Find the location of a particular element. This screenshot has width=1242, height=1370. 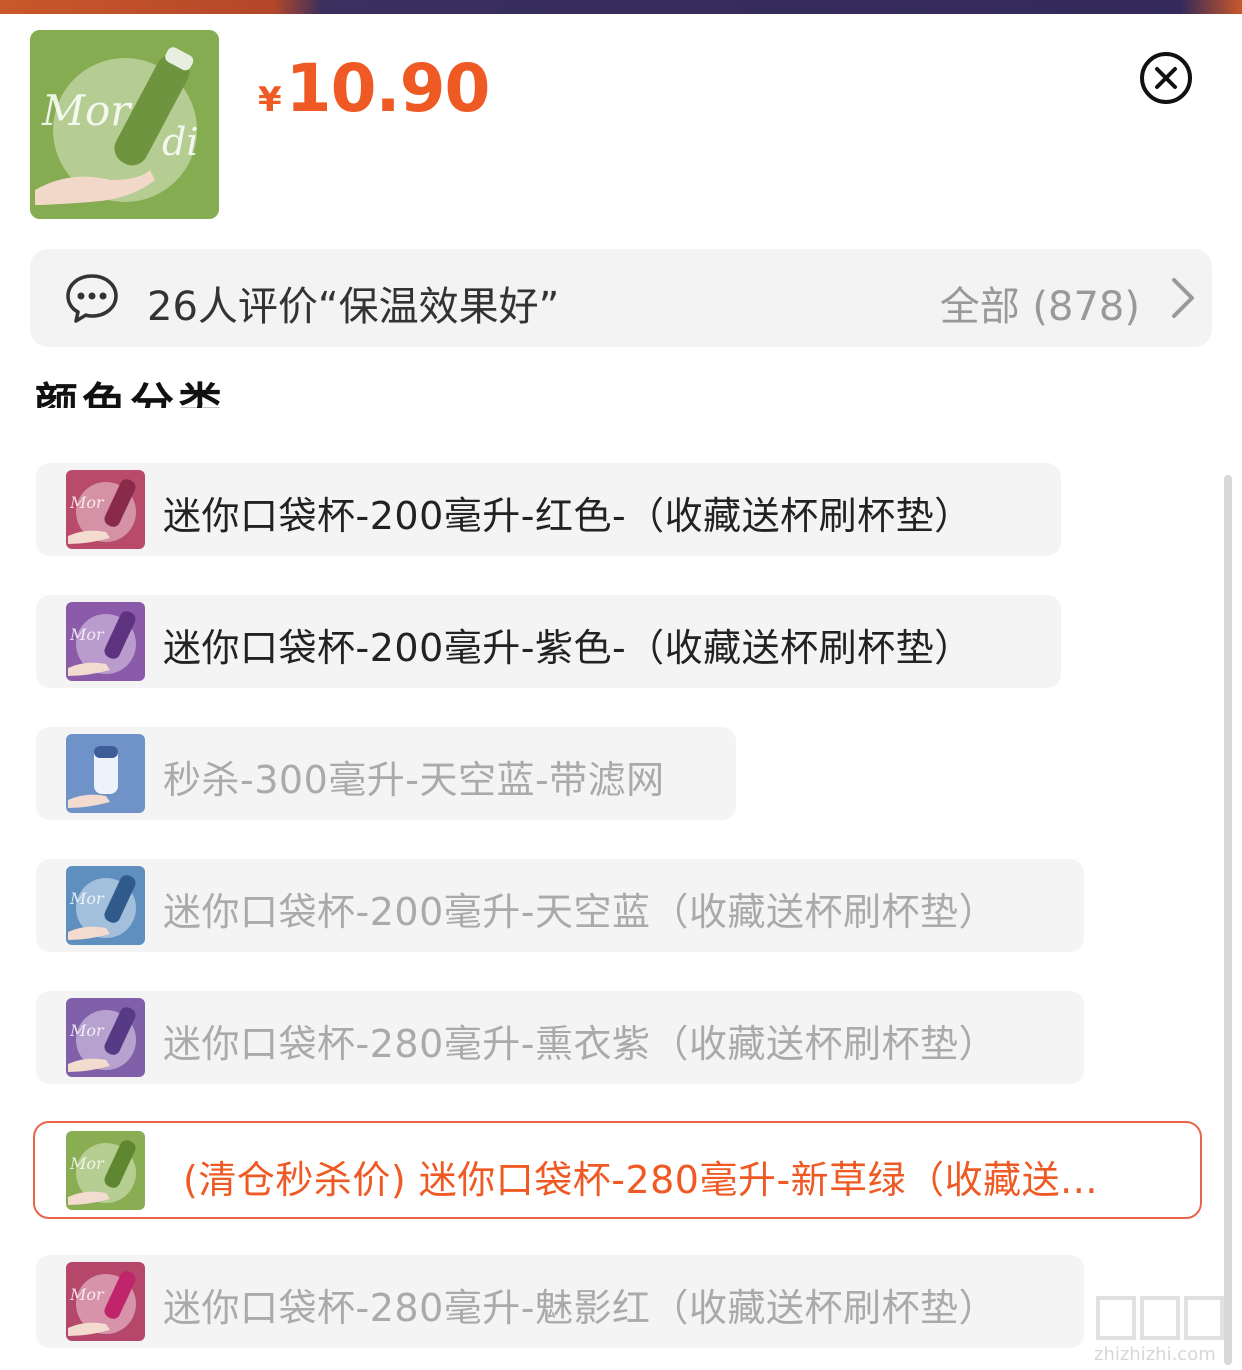

sku-option-label: 迷你口袋杯-280毫升-熏衣紫（收藏送杯刷杯垫） is located at coordinates (580, 1044).